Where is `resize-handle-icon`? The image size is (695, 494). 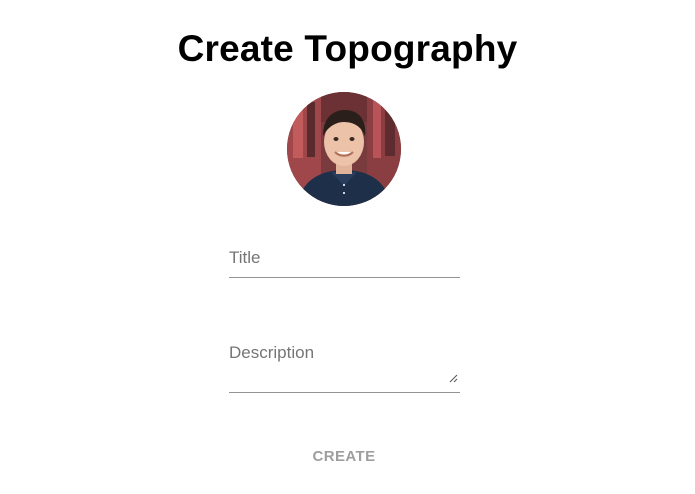
resize-handle-icon is located at coordinates (453, 378).